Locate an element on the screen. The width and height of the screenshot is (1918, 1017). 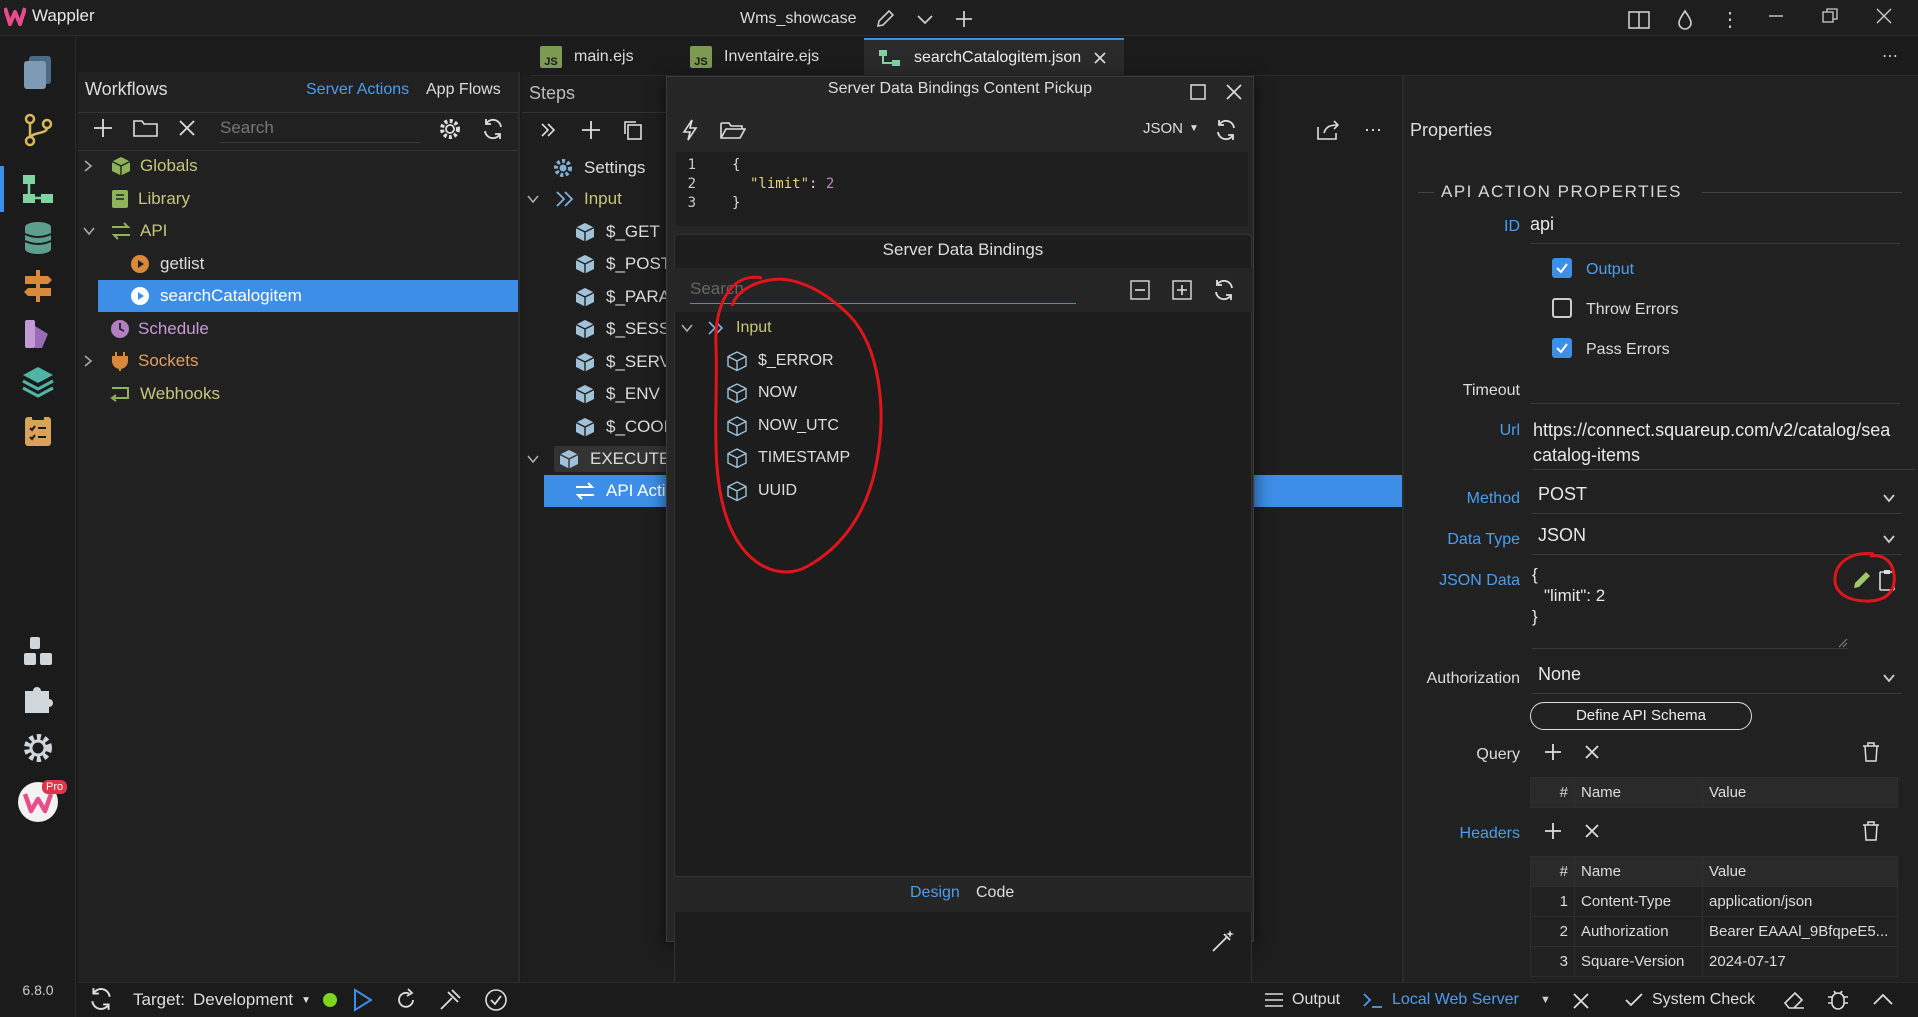
tree-item-globals: Globals is located at coordinates (140, 166).